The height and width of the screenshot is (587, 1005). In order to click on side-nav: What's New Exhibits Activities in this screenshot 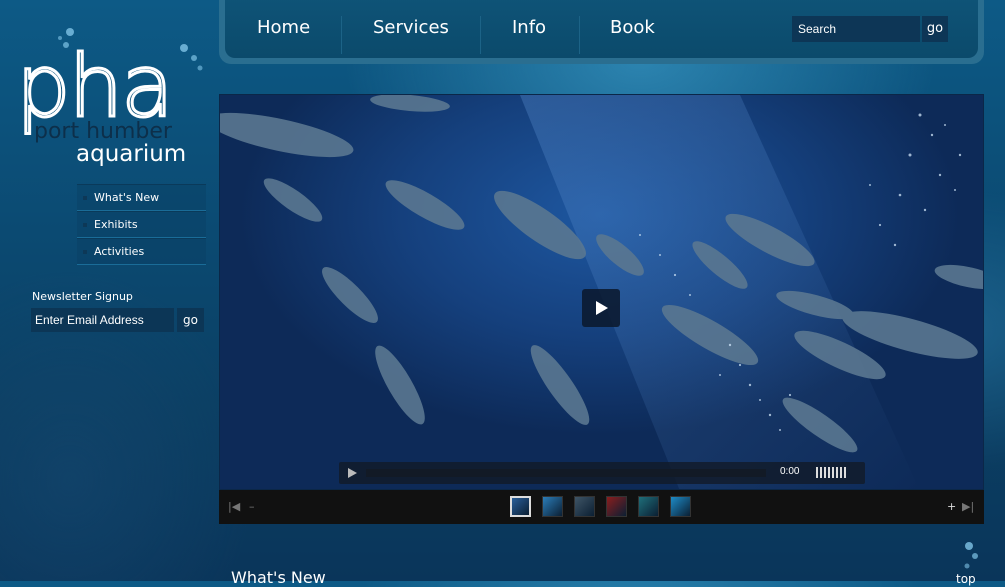, I will do `click(141, 224)`.